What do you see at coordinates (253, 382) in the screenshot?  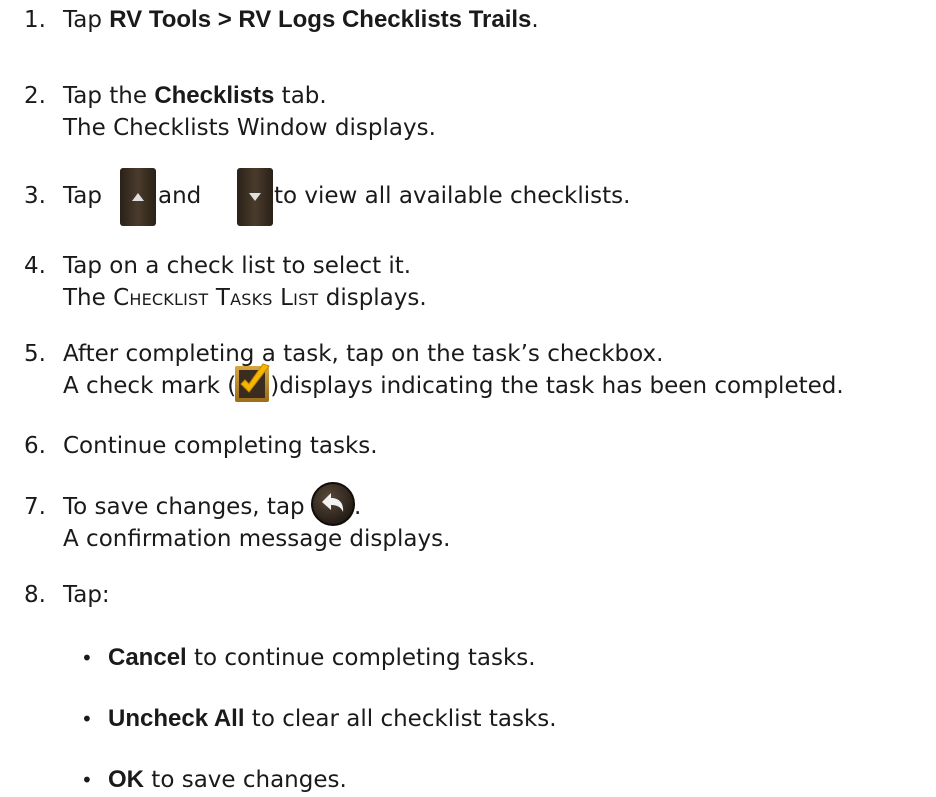 I see `checkmark-checkbox-icon` at bounding box center [253, 382].